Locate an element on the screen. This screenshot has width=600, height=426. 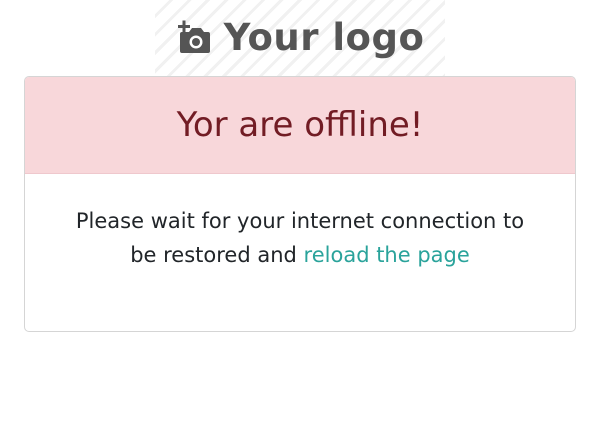
add-photo-icon is located at coordinates (193, 36).